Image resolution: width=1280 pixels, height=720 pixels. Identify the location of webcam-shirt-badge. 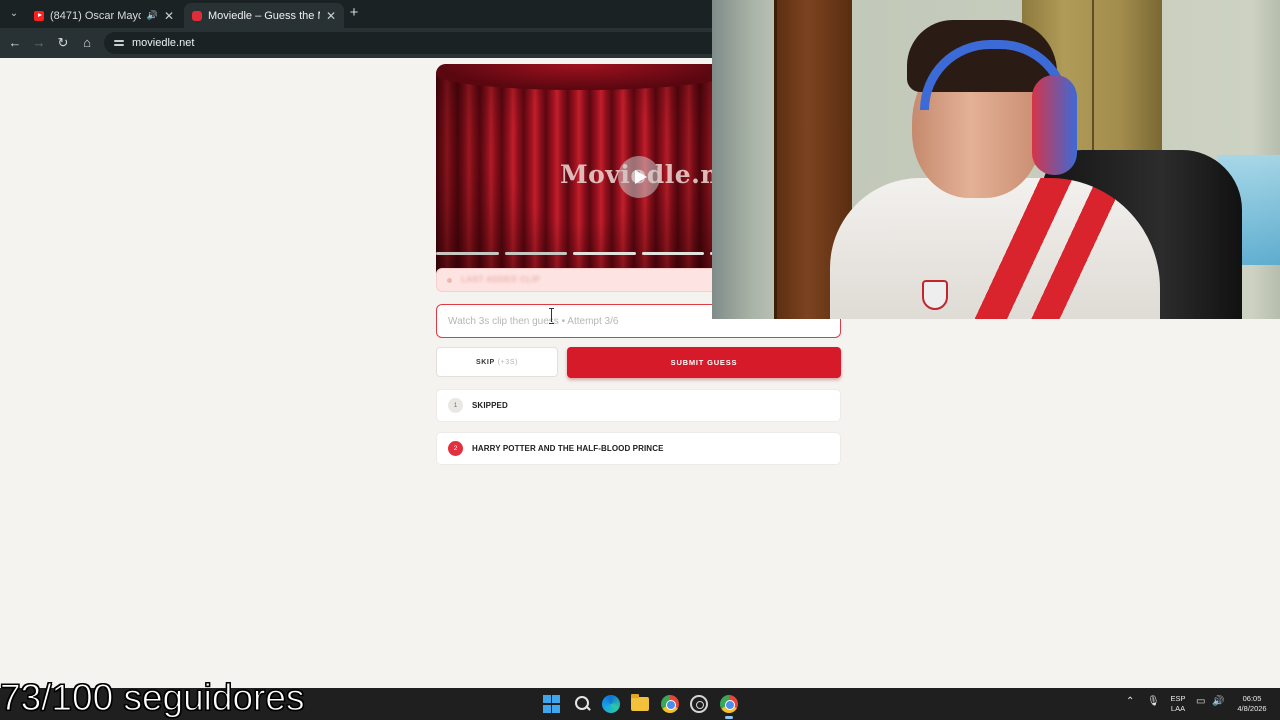
(935, 295).